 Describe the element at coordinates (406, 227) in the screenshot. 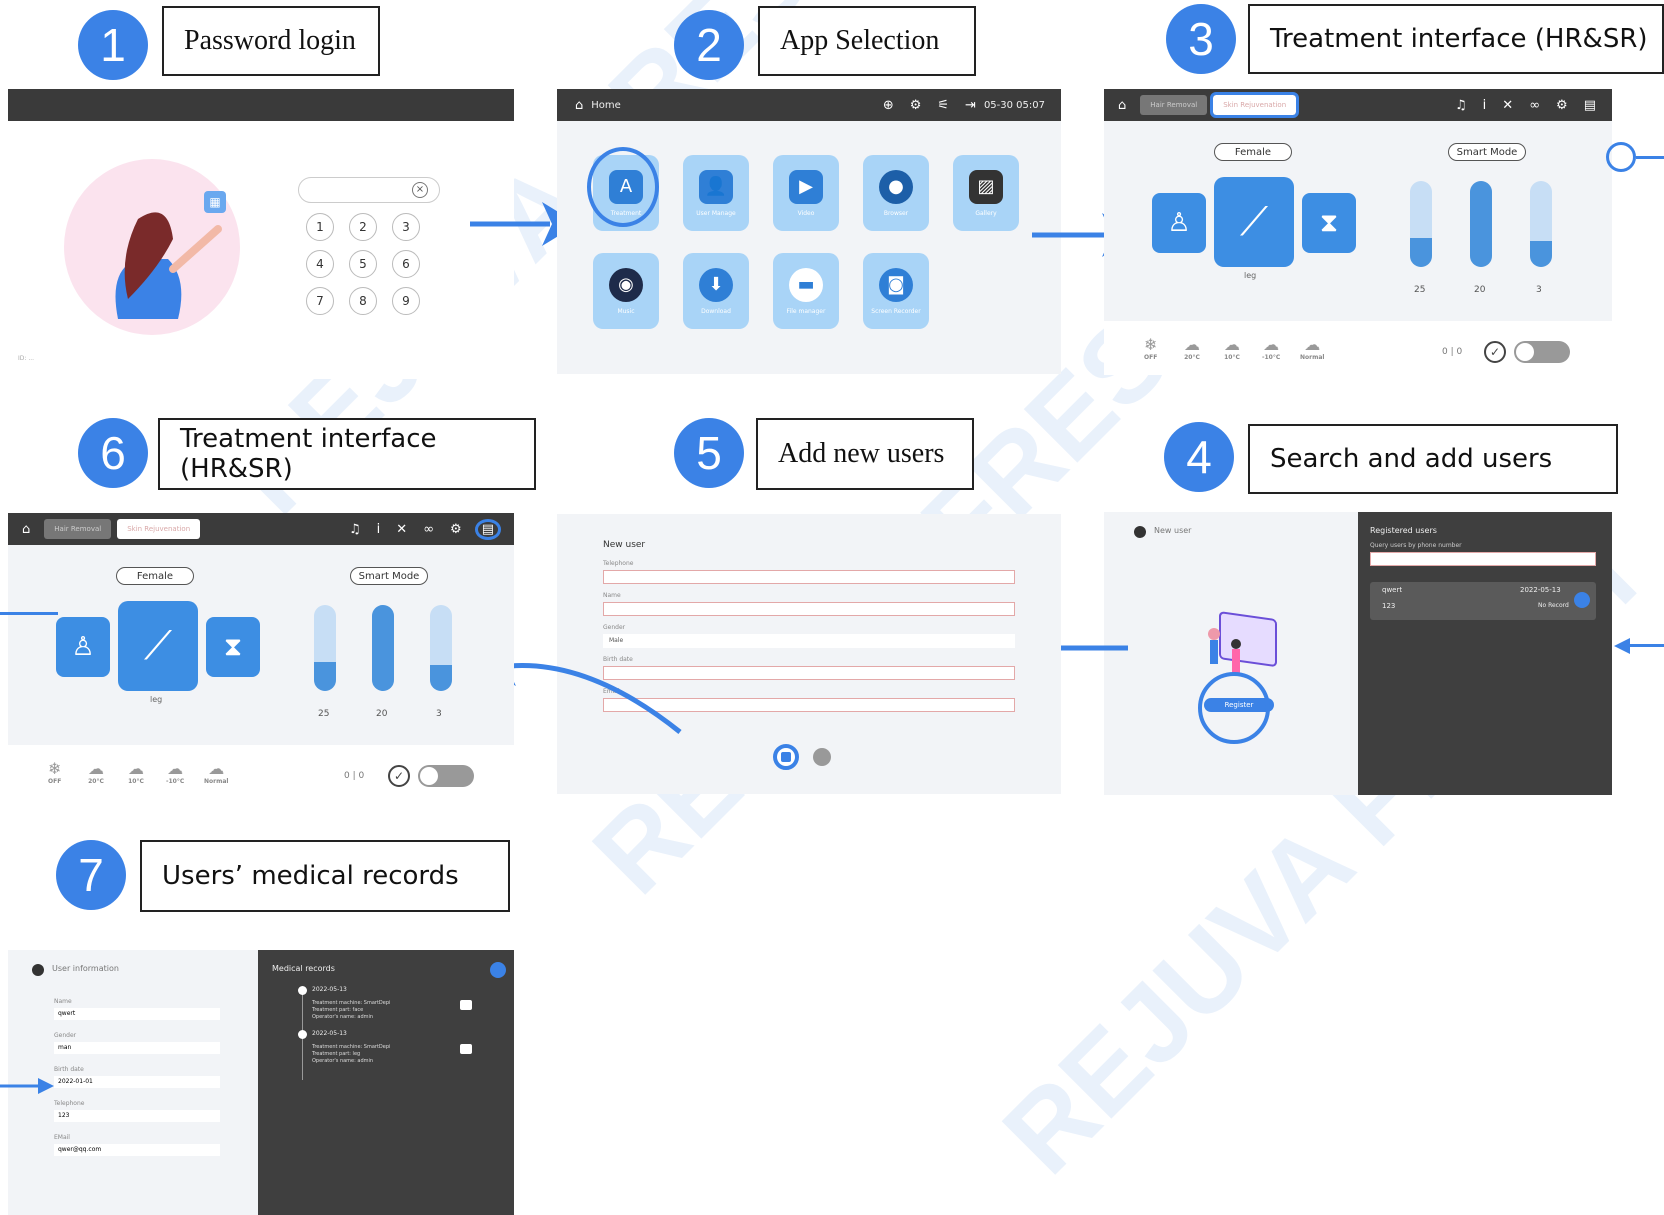

I see `key-3: 3` at that location.